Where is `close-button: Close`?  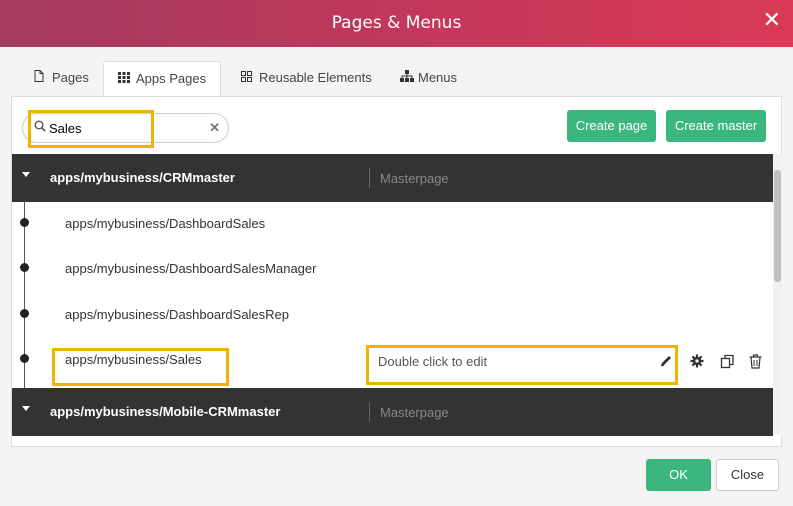
close-button: Close is located at coordinates (747, 475).